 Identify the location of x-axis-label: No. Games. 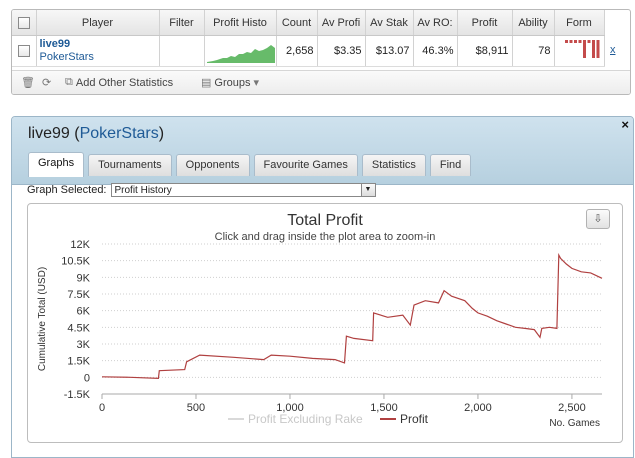
(574, 423).